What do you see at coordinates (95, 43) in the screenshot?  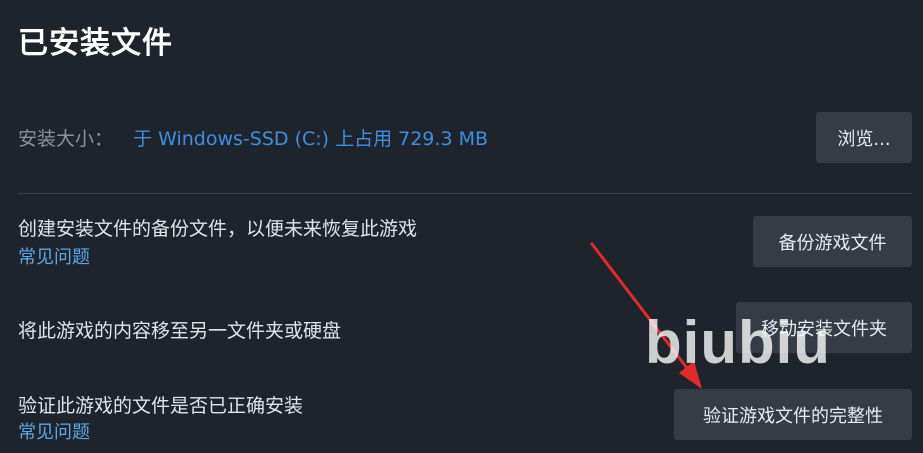 I see `page-title: 已安装文件` at bounding box center [95, 43].